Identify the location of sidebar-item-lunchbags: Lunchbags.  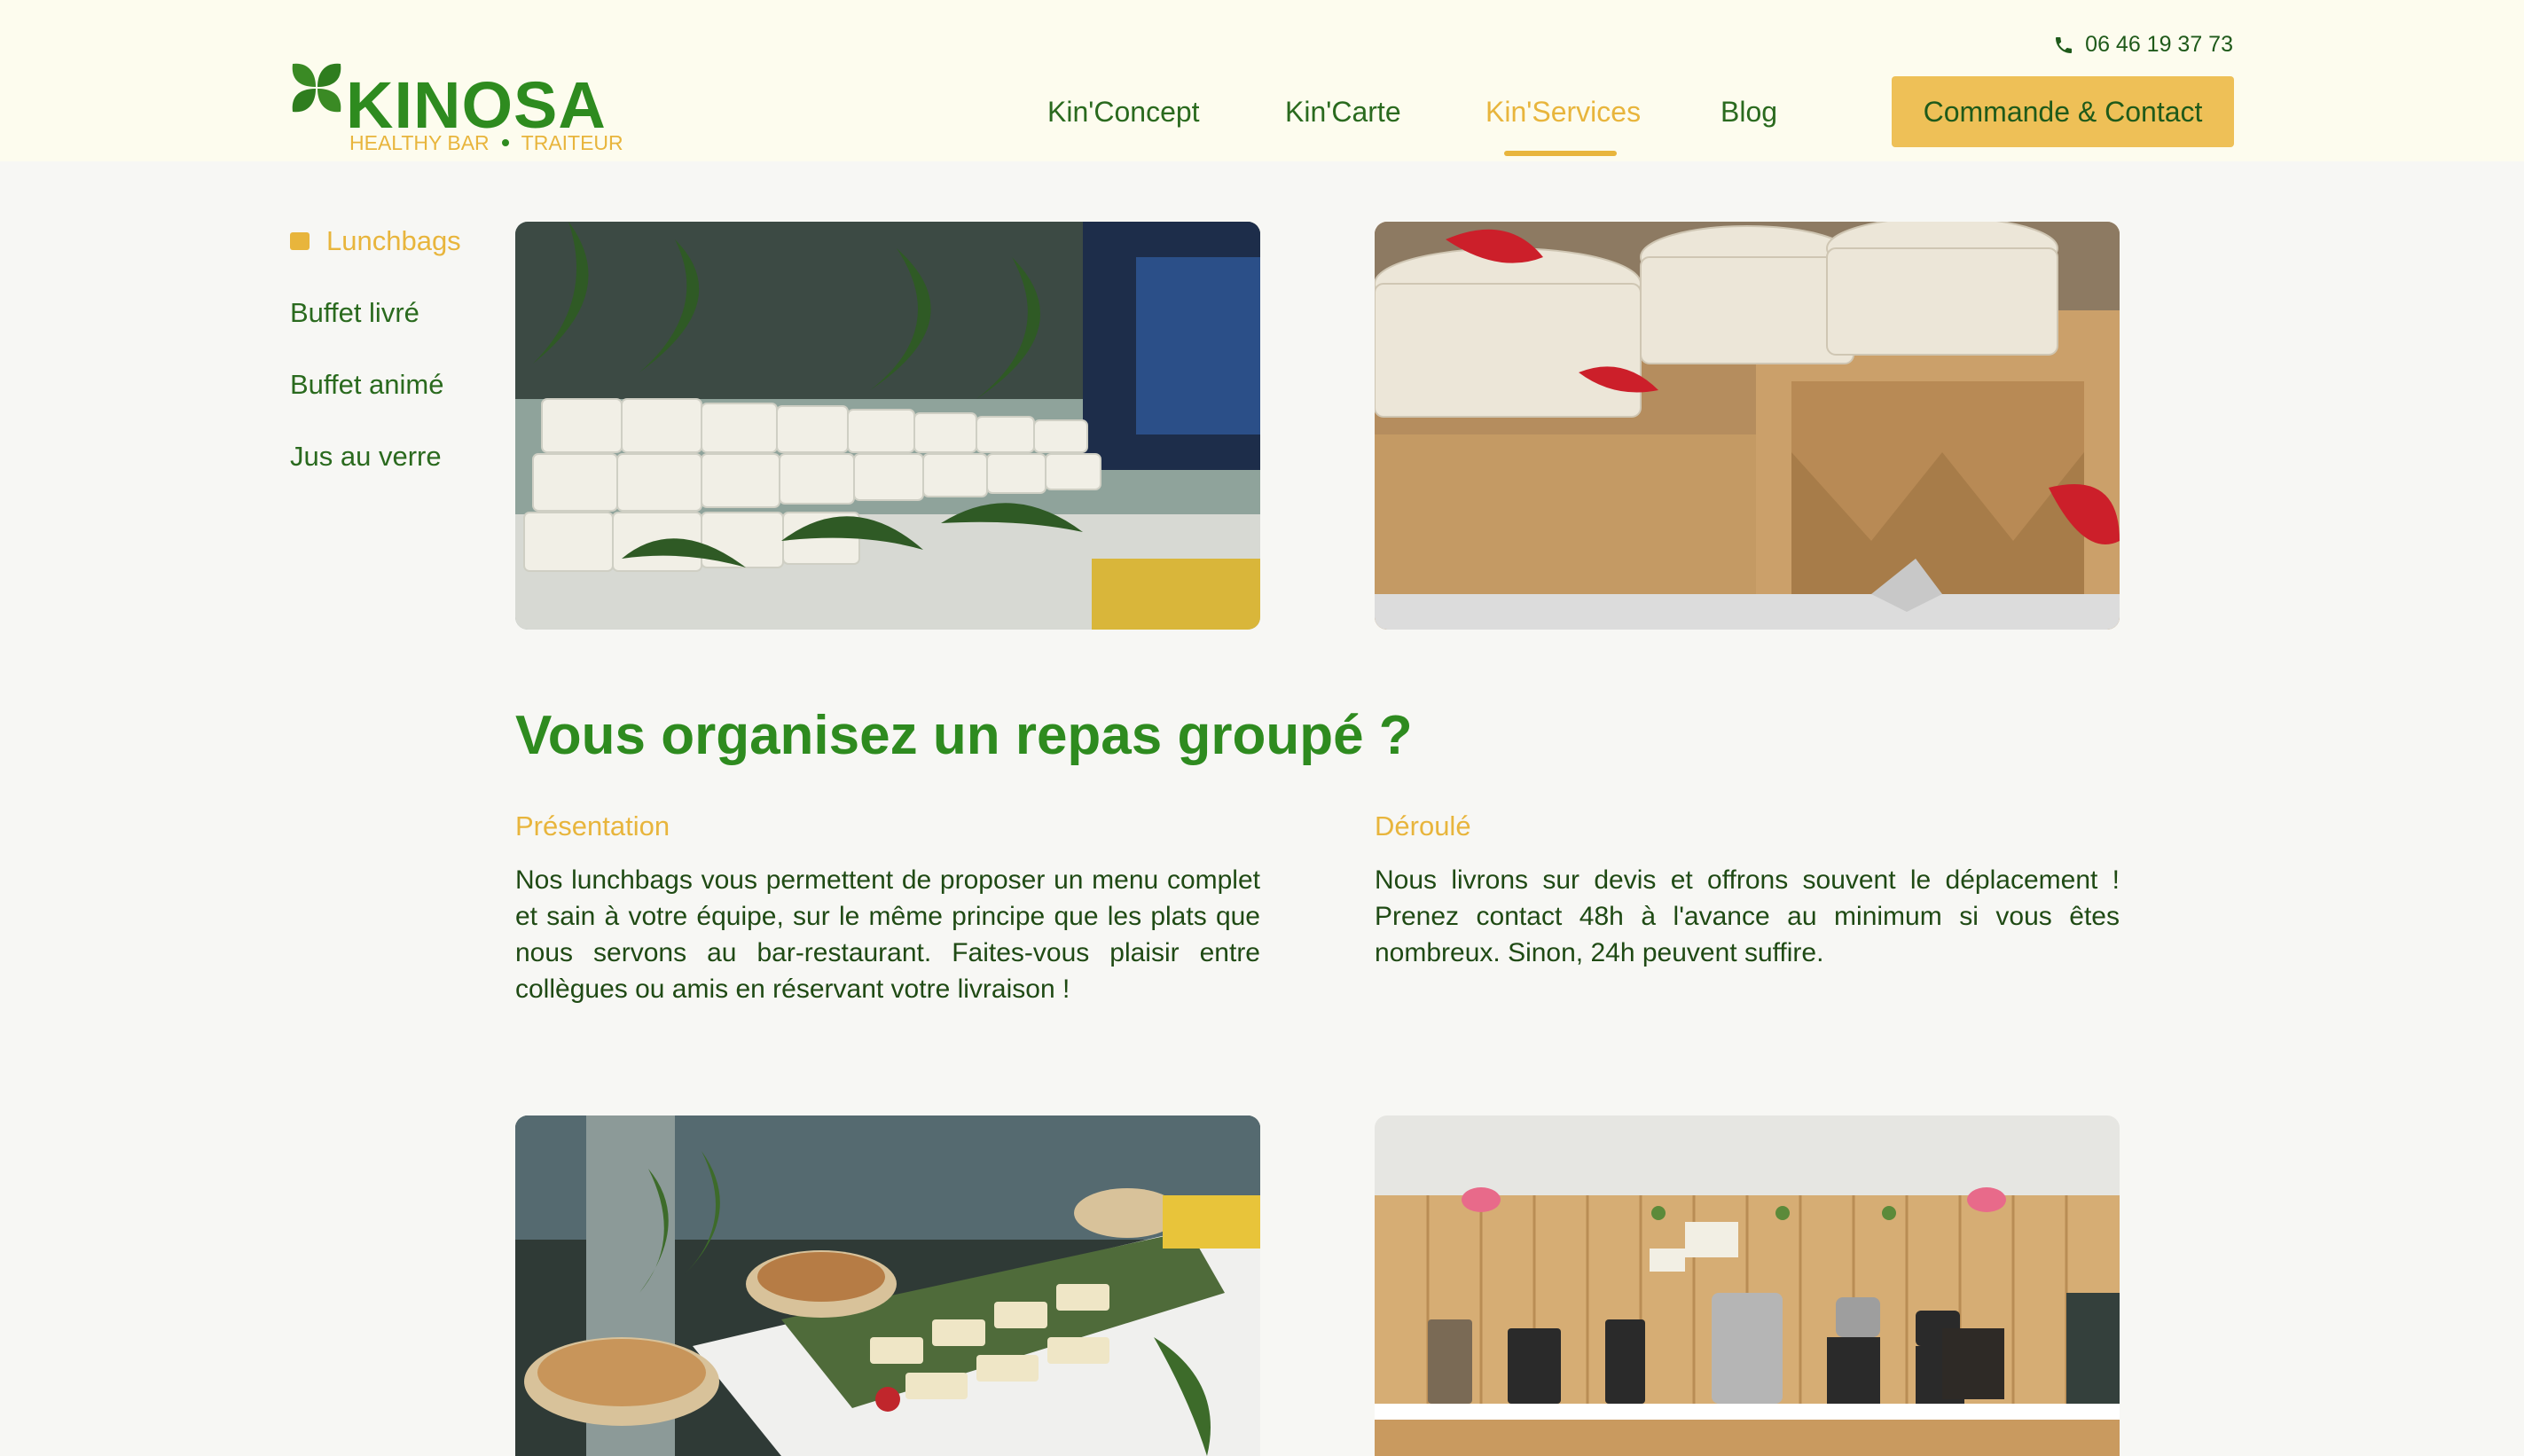
(393, 241).